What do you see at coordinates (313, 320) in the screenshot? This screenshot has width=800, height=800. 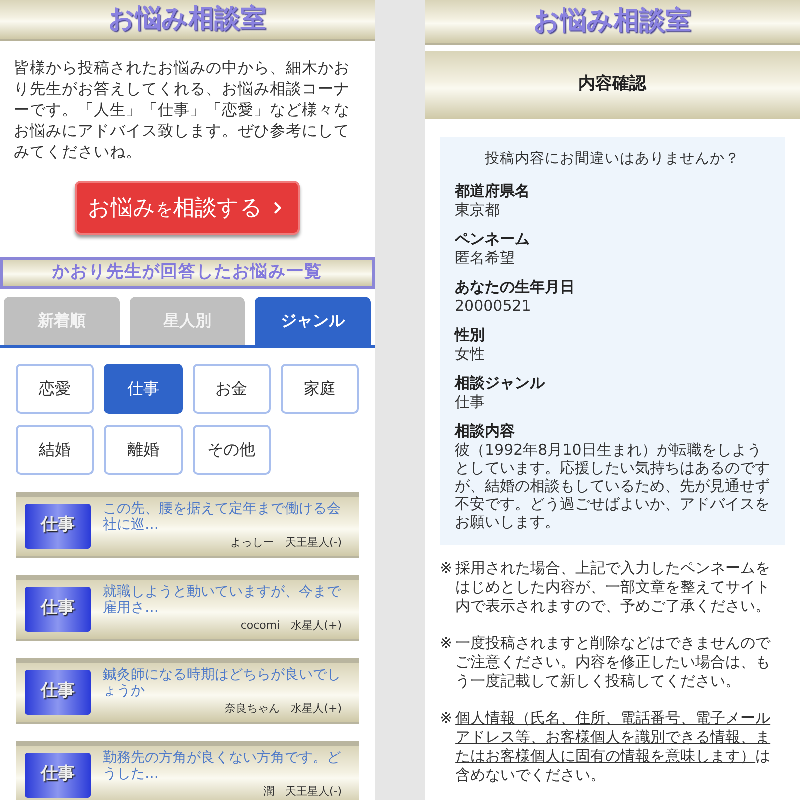 I see `tab: ジャンル` at bounding box center [313, 320].